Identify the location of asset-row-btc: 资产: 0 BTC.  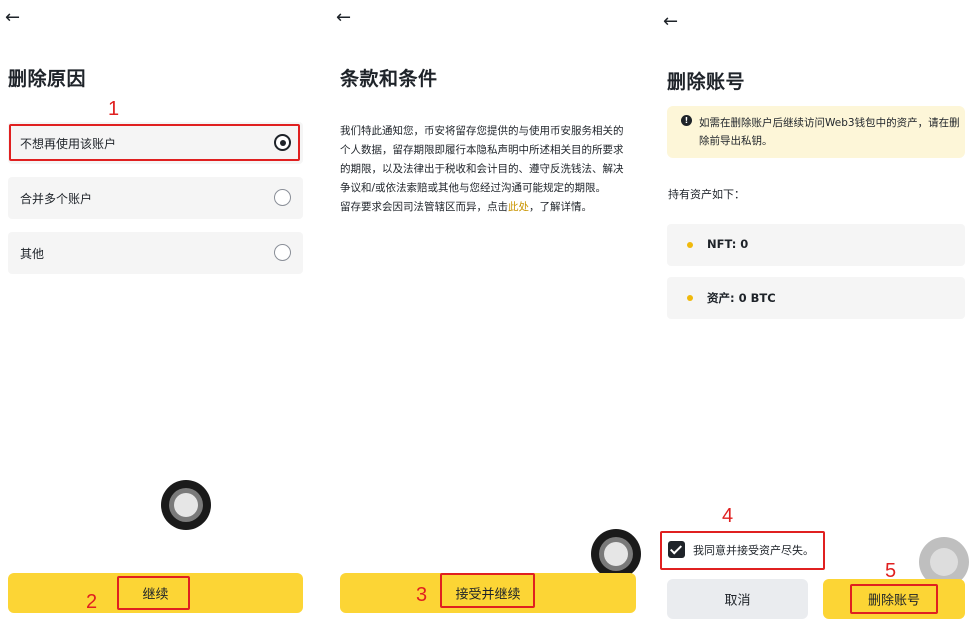
(816, 298).